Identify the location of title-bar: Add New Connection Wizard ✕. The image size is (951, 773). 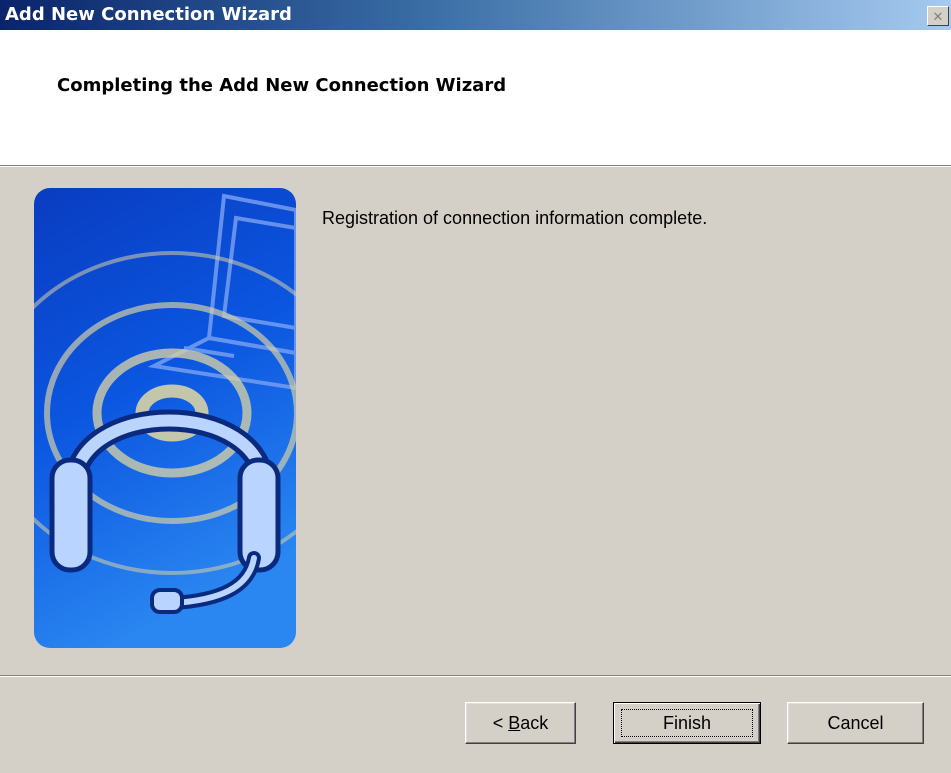
(475, 15).